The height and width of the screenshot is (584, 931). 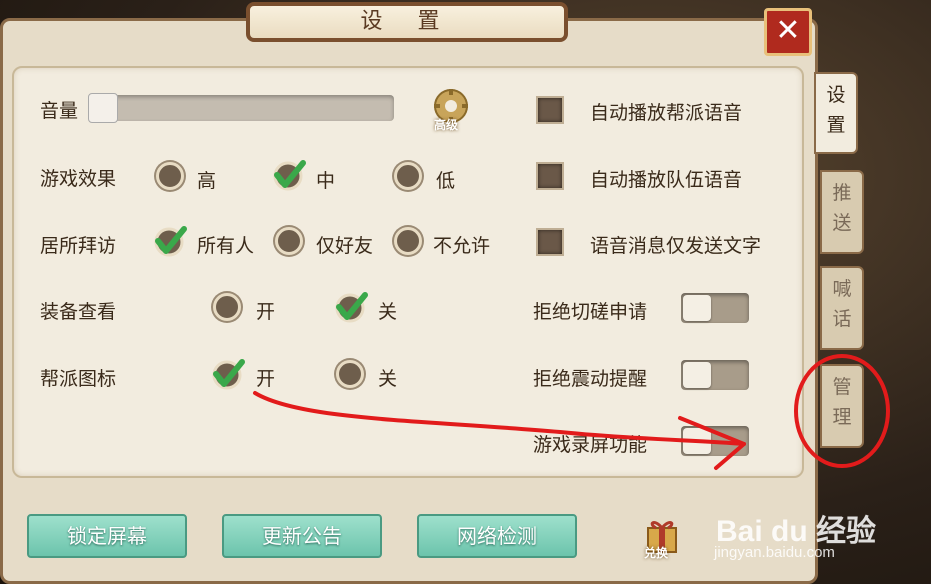 What do you see at coordinates (842, 411) in the screenshot?
I see `annotation-circle` at bounding box center [842, 411].